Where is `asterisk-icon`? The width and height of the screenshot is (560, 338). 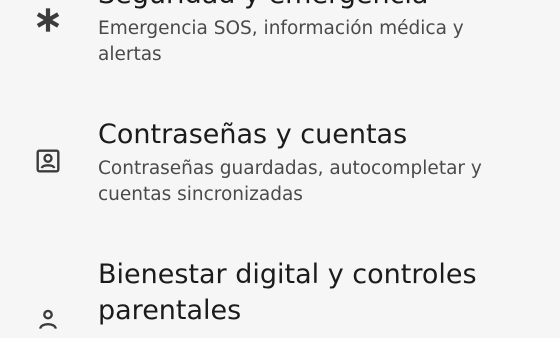
asterisk-icon is located at coordinates (48, 20).